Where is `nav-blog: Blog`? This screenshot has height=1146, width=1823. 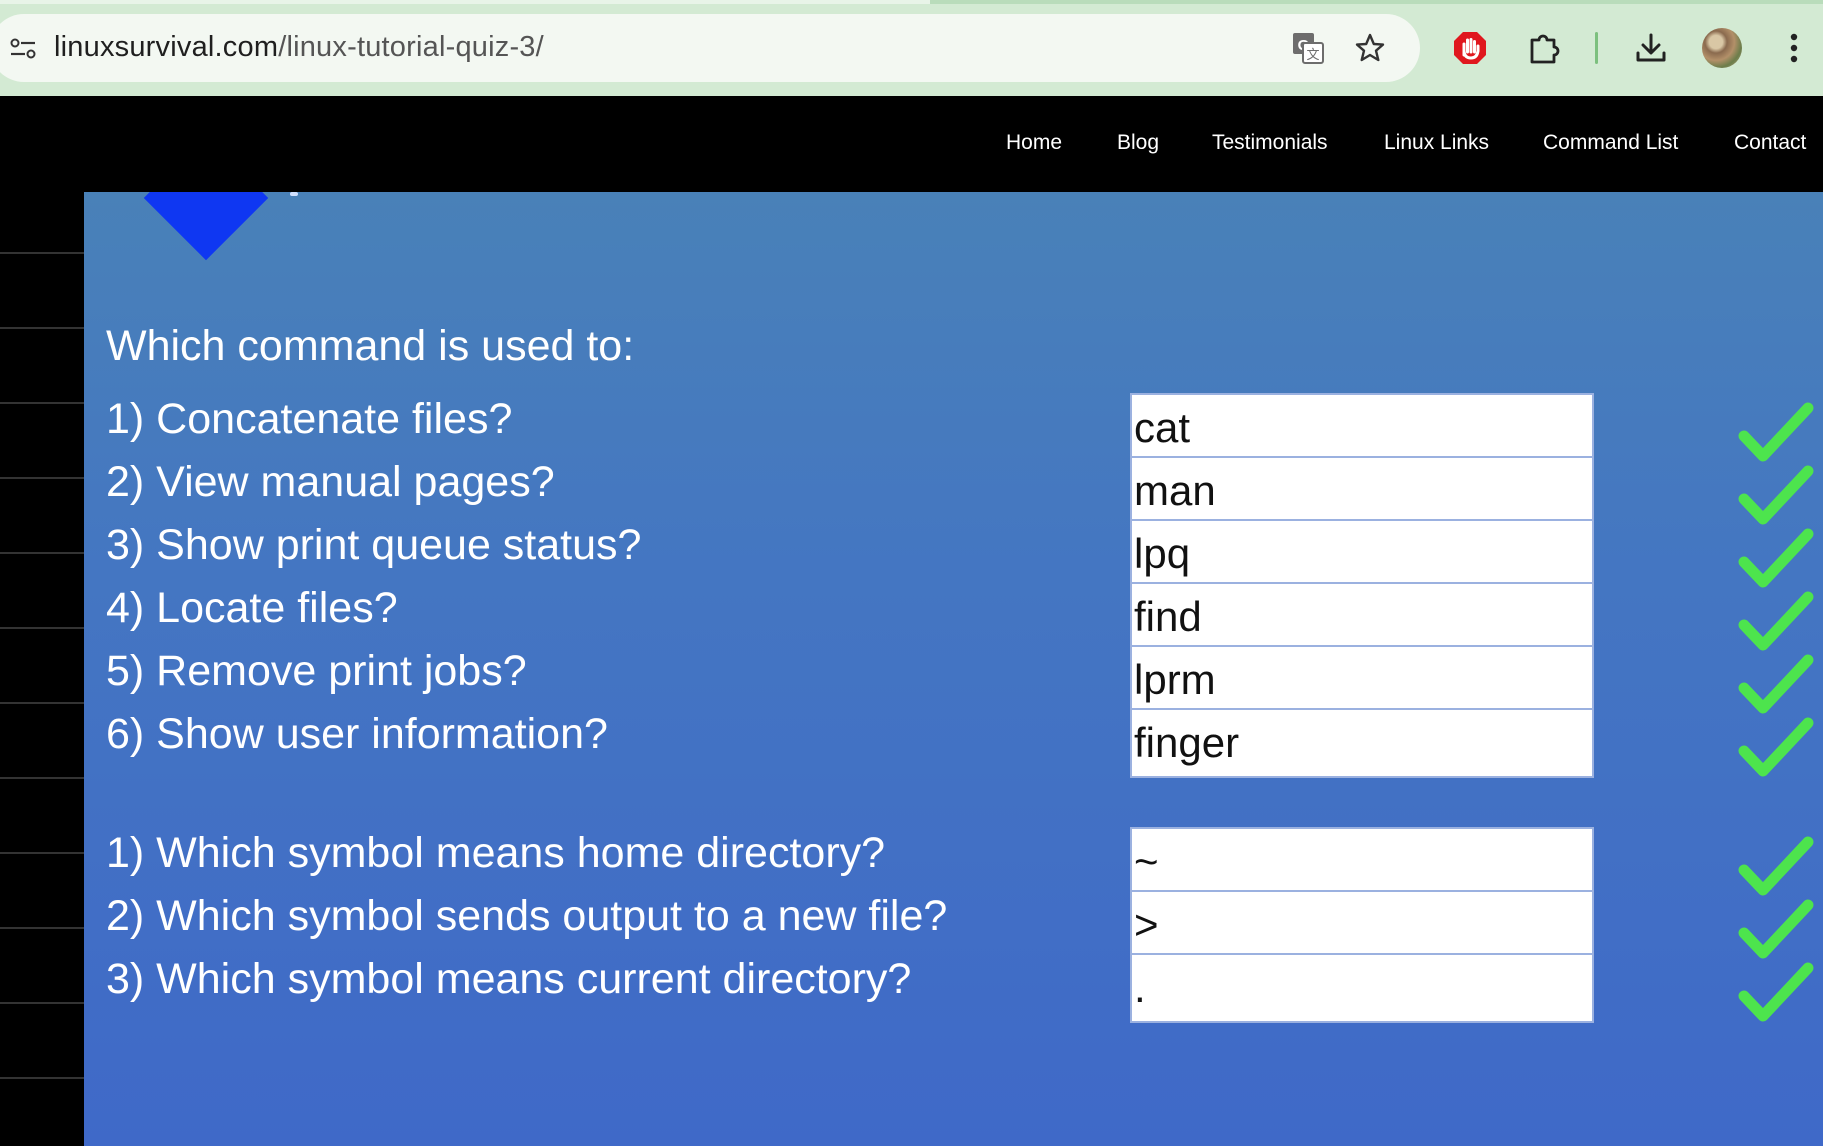 nav-blog: Blog is located at coordinates (1138, 143).